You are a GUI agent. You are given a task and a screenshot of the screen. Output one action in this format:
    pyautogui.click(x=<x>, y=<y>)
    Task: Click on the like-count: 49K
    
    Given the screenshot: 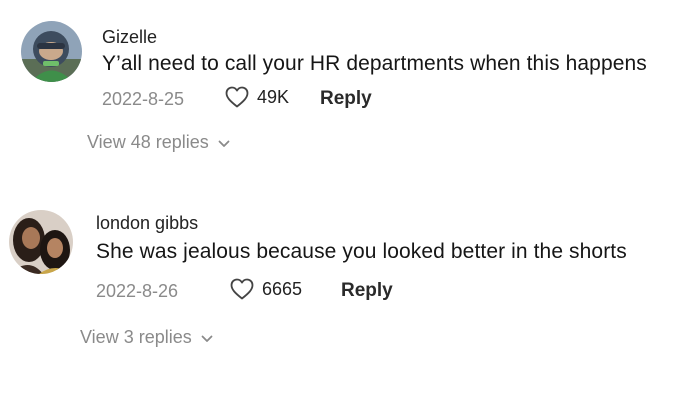 What is the action you would take?
    pyautogui.click(x=273, y=96)
    